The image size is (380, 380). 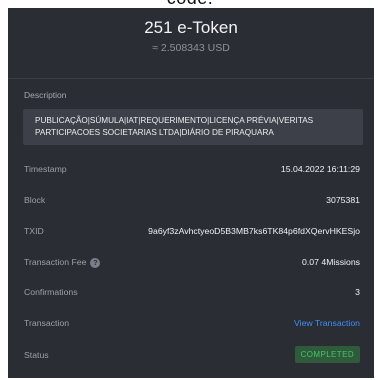 I want to click on question-circle-icon: ?, so click(x=95, y=262).